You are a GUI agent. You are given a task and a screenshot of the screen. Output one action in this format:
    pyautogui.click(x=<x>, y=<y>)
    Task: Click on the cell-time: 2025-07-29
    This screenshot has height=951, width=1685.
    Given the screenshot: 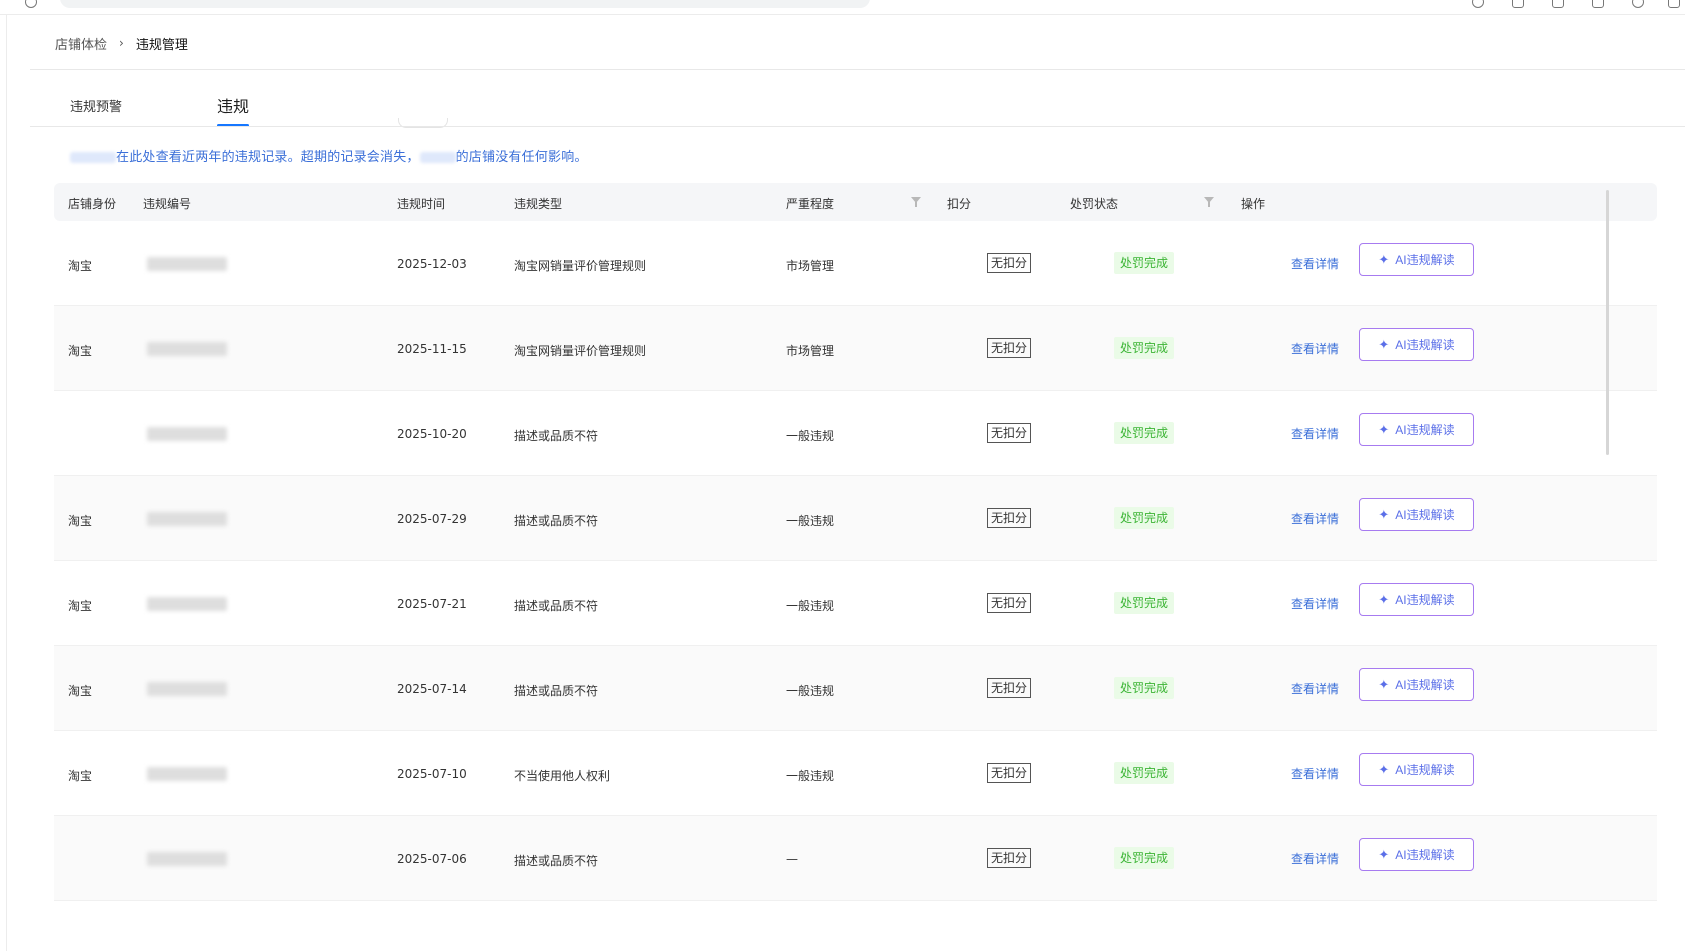 What is the action you would take?
    pyautogui.click(x=432, y=519)
    